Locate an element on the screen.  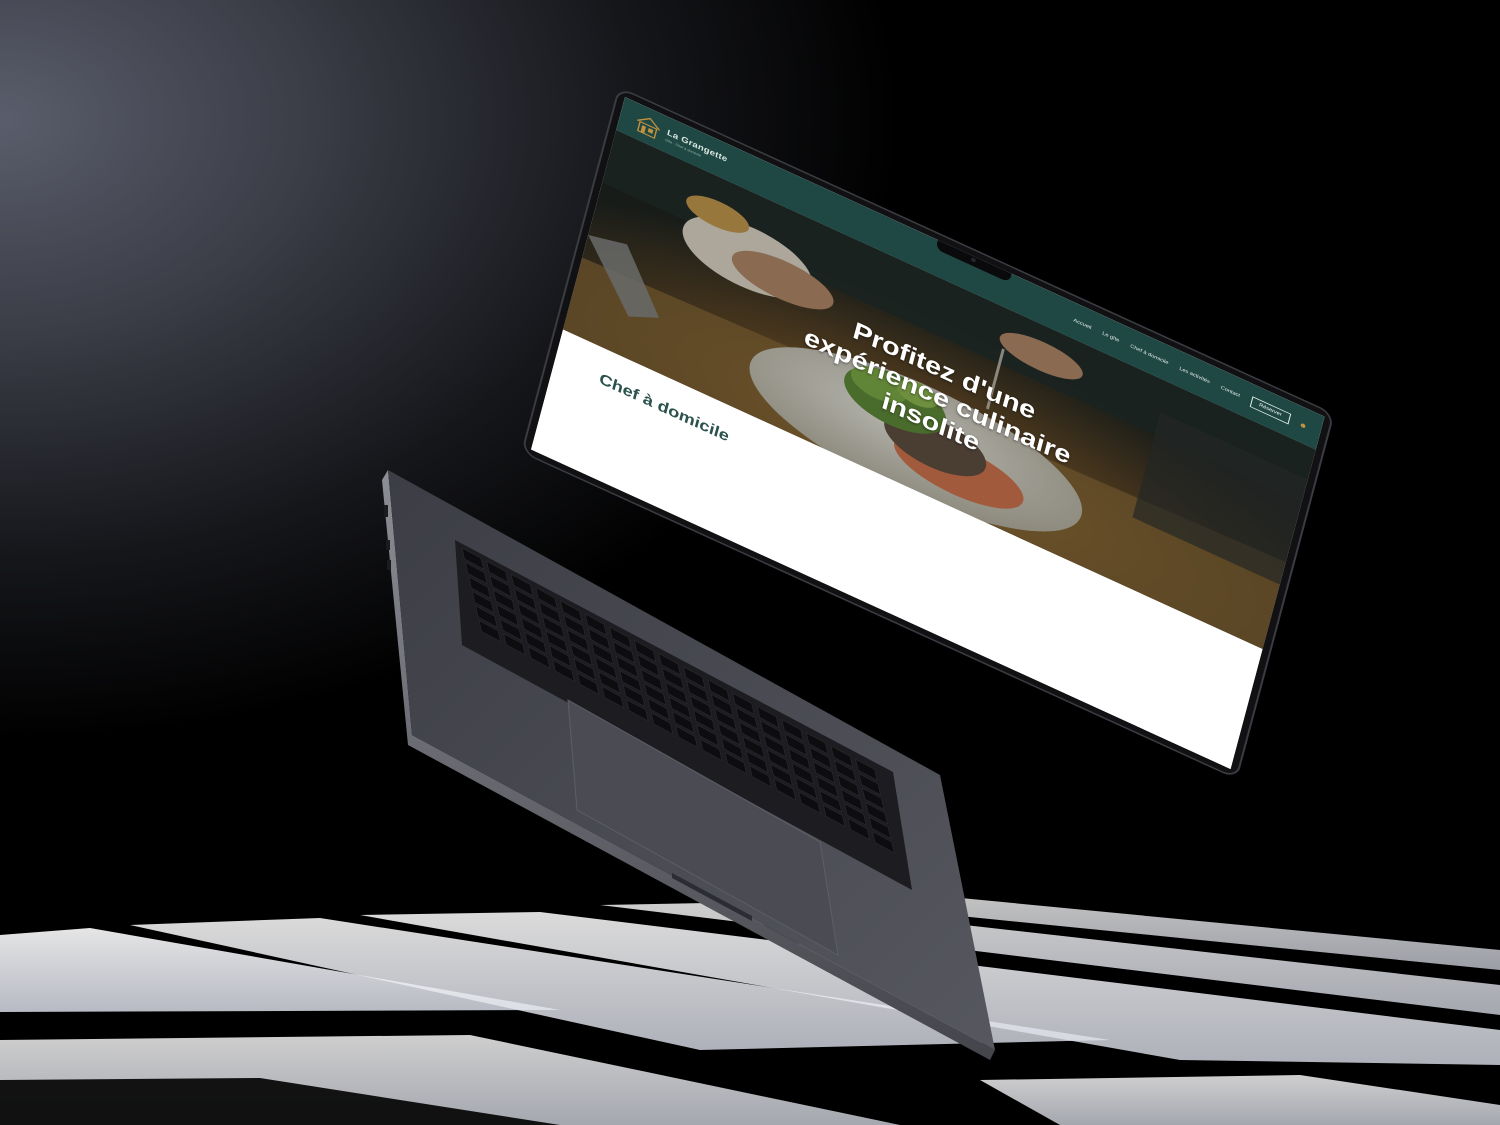
nav-link-activites: Les activités is located at coordinates (1195, 375).